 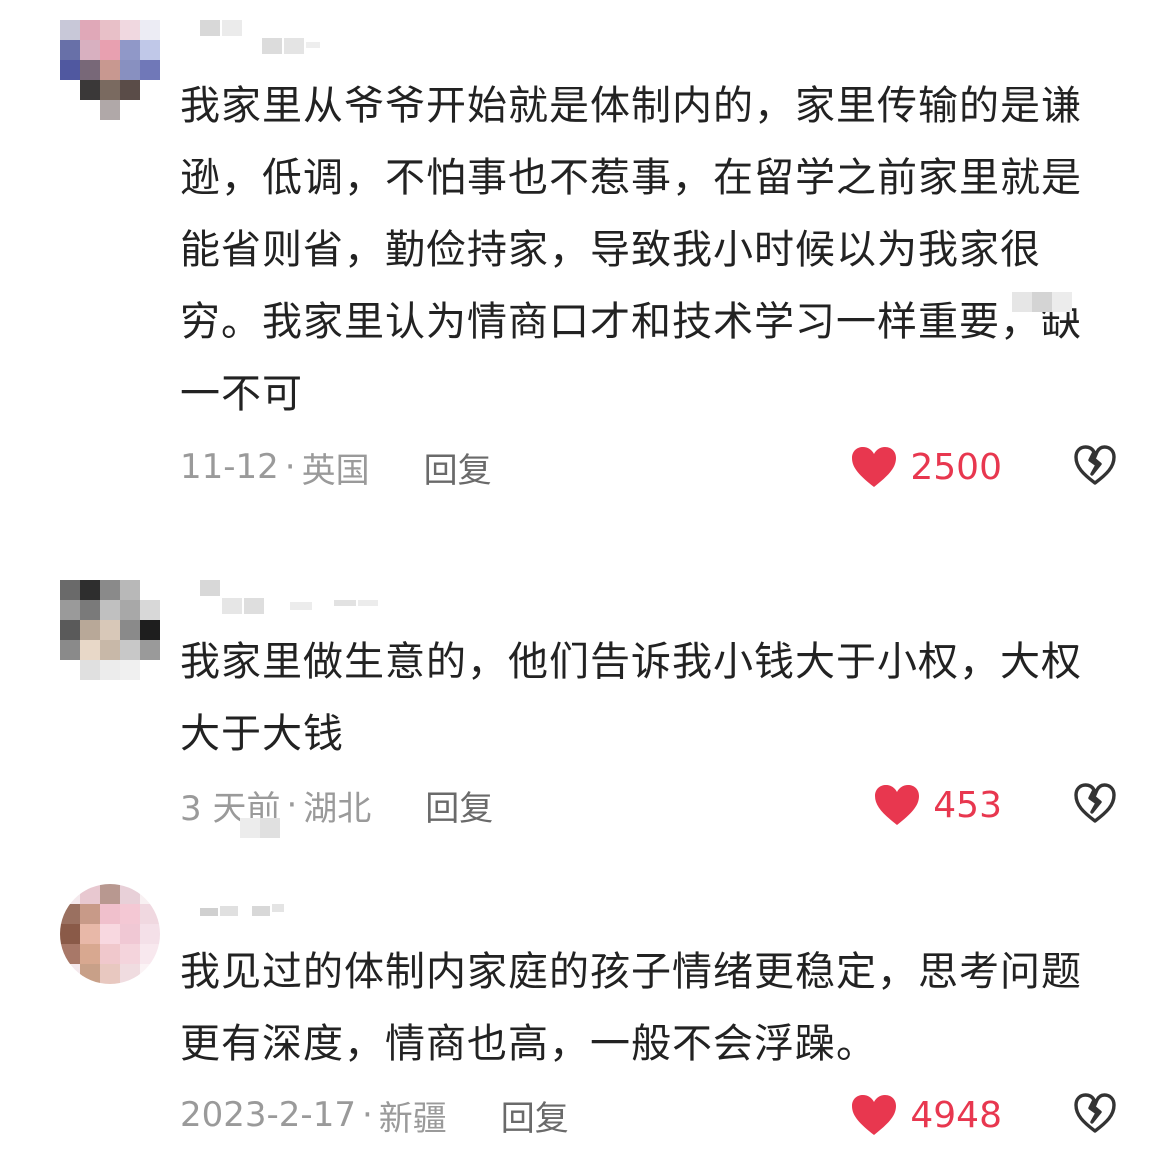 I want to click on comment-location: 新疆, so click(x=412, y=1118).